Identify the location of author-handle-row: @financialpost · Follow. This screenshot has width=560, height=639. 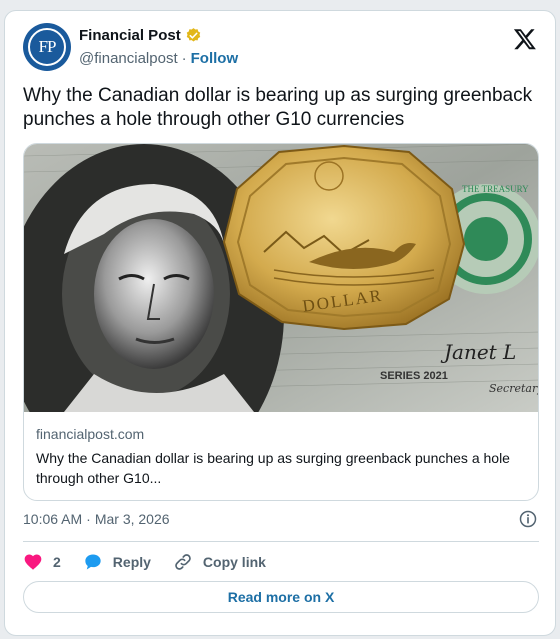
(158, 58).